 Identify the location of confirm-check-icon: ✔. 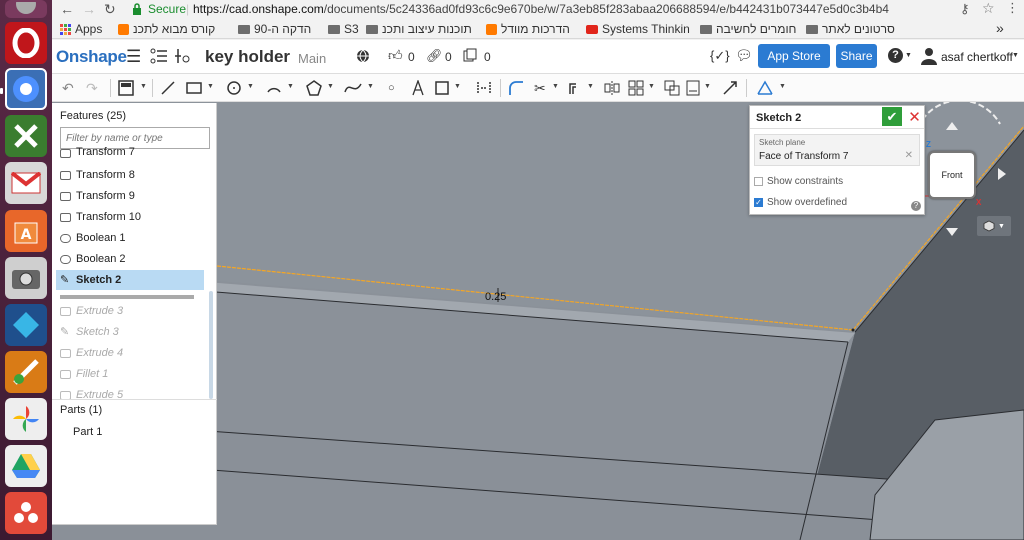
(892, 116).